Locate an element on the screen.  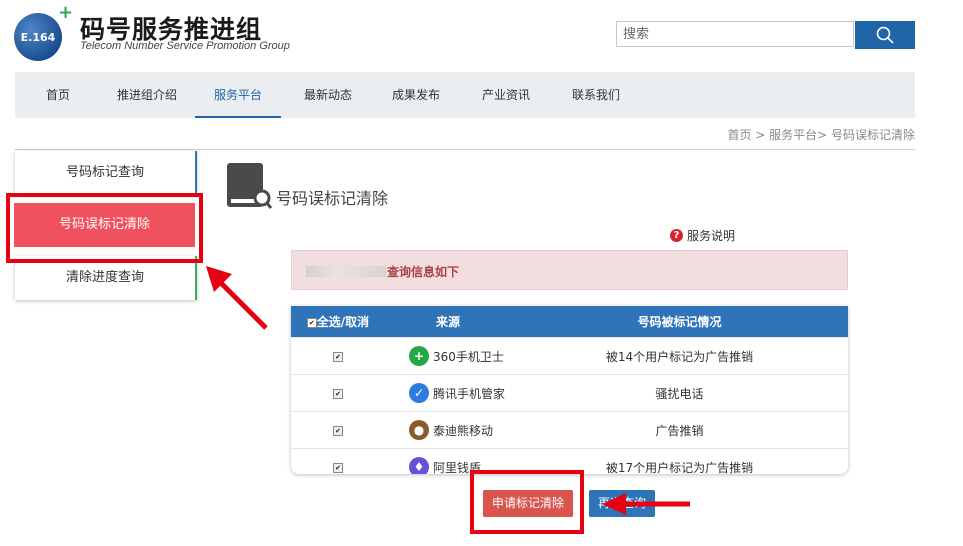
annotation-arrow-icon is located at coordinates (237, 298).